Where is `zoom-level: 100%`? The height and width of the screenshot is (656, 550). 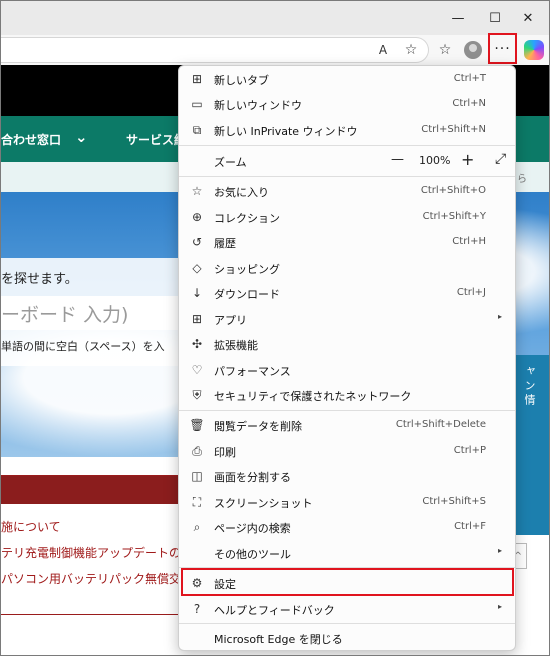 zoom-level: 100% is located at coordinates (435, 160).